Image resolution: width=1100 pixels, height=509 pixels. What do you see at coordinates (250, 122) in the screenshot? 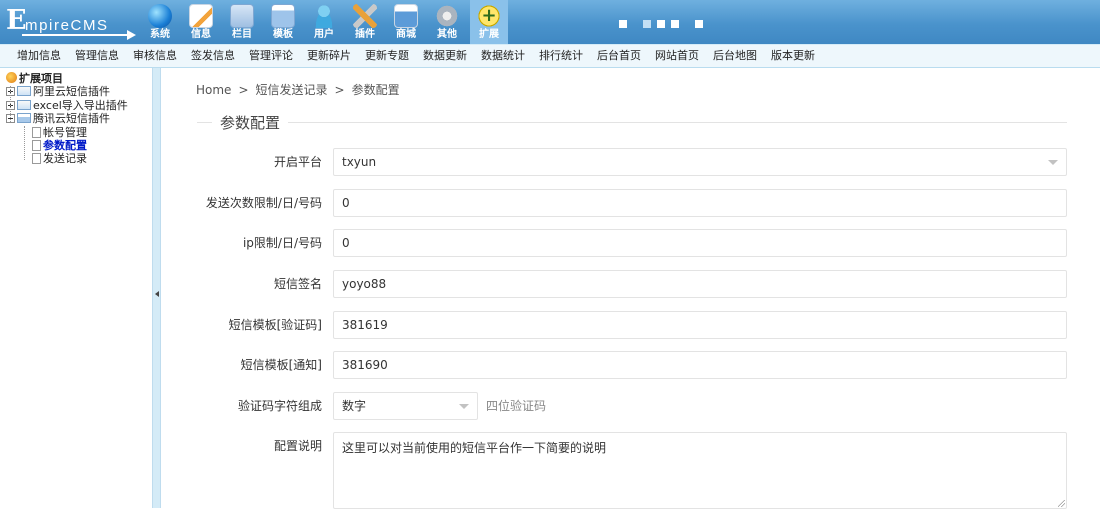
I see `section-title: 参数配置` at bounding box center [250, 122].